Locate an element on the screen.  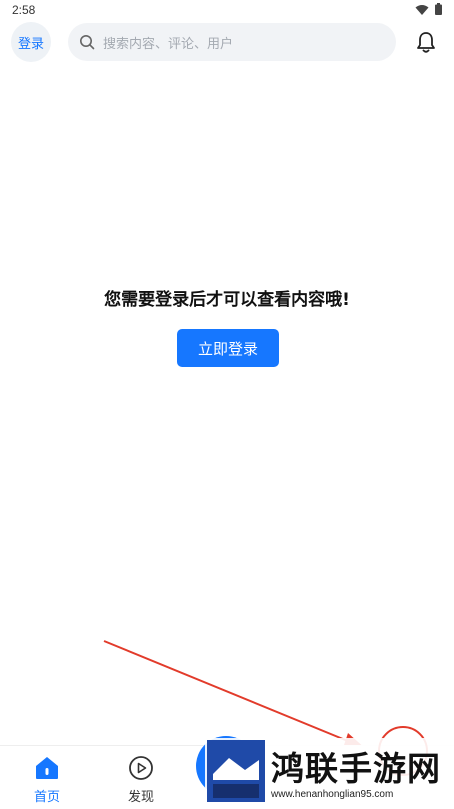
login-avatar-button: 登录 is located at coordinates (31, 42).